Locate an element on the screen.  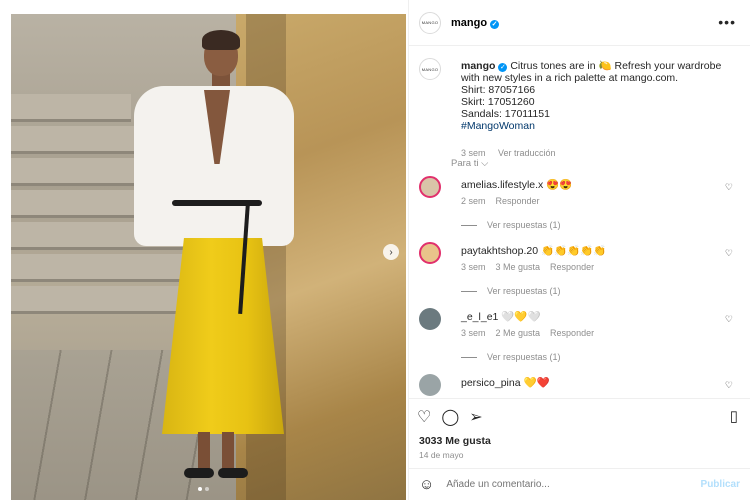
likes-count: 3033 Me gusta is located at coordinates (455, 441).